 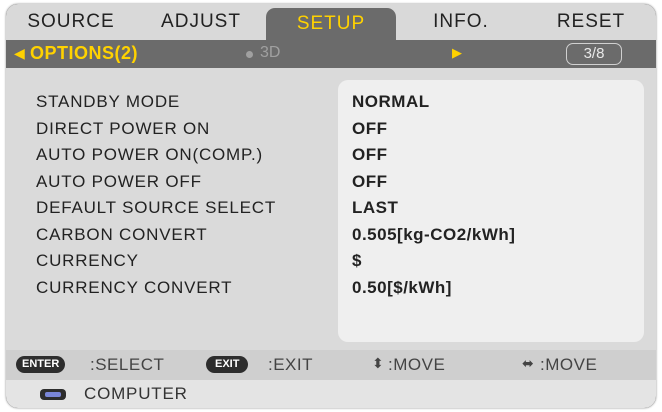 What do you see at coordinates (119, 181) in the screenshot?
I see `setting-label: AUTO POWER OFF` at bounding box center [119, 181].